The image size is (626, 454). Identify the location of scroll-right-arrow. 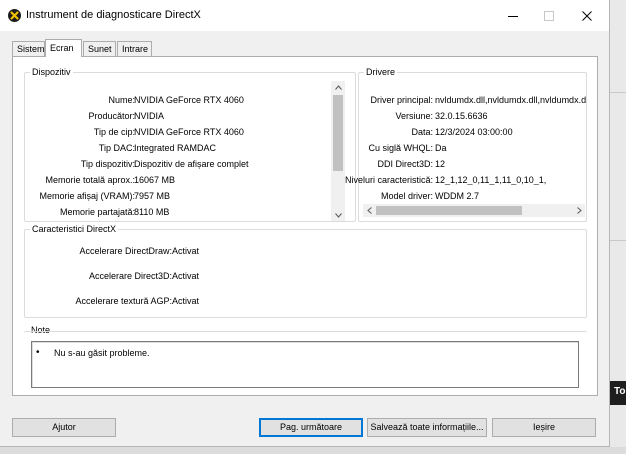
(579, 210).